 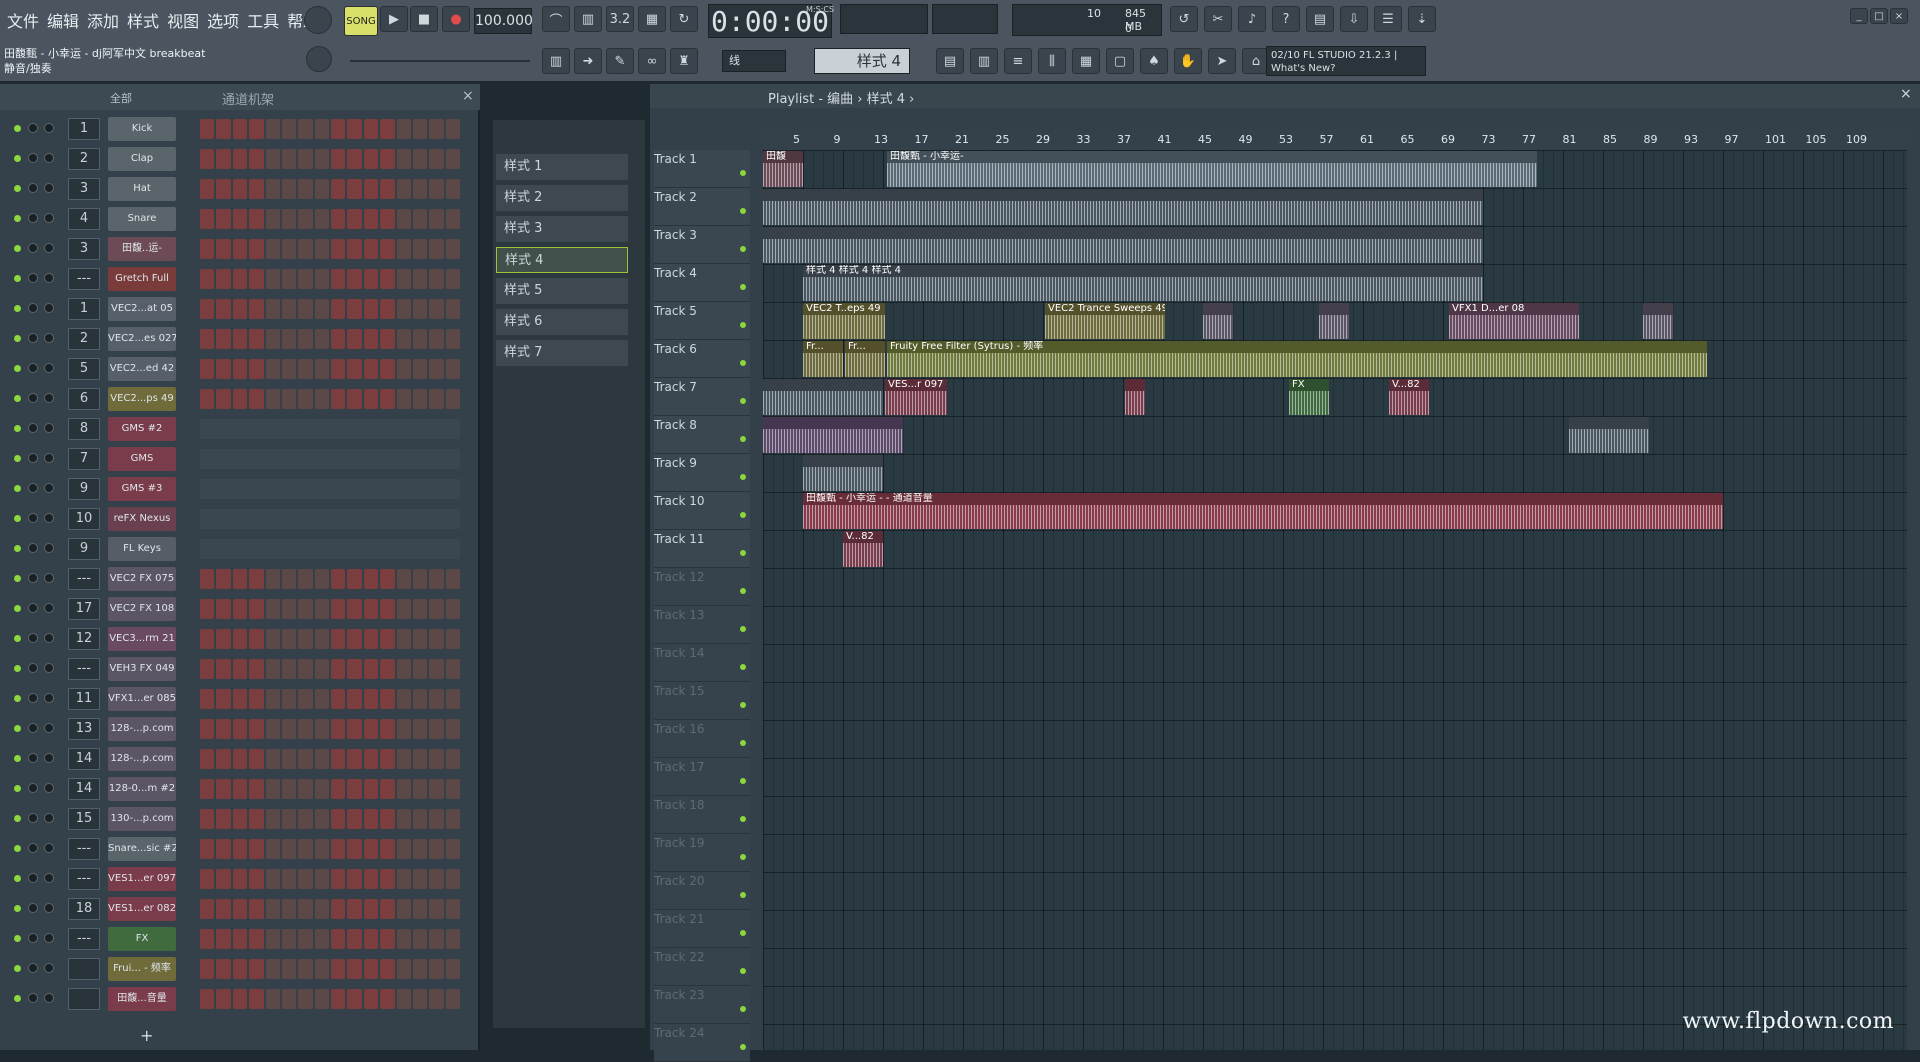 I want to click on channel-name-button: Snare, so click(x=142, y=219).